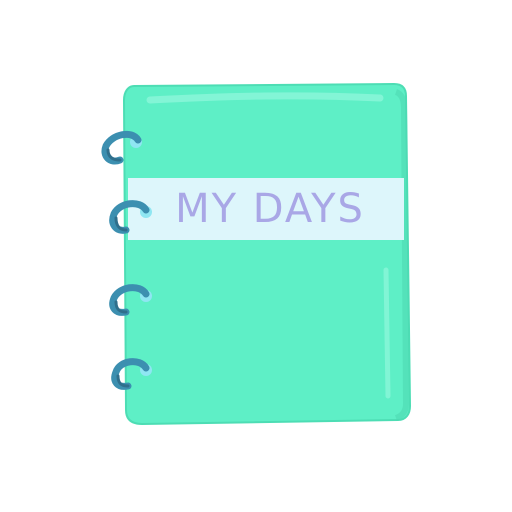 The height and width of the screenshot is (512, 512). I want to click on cover-top-highlight, so click(265, 98).